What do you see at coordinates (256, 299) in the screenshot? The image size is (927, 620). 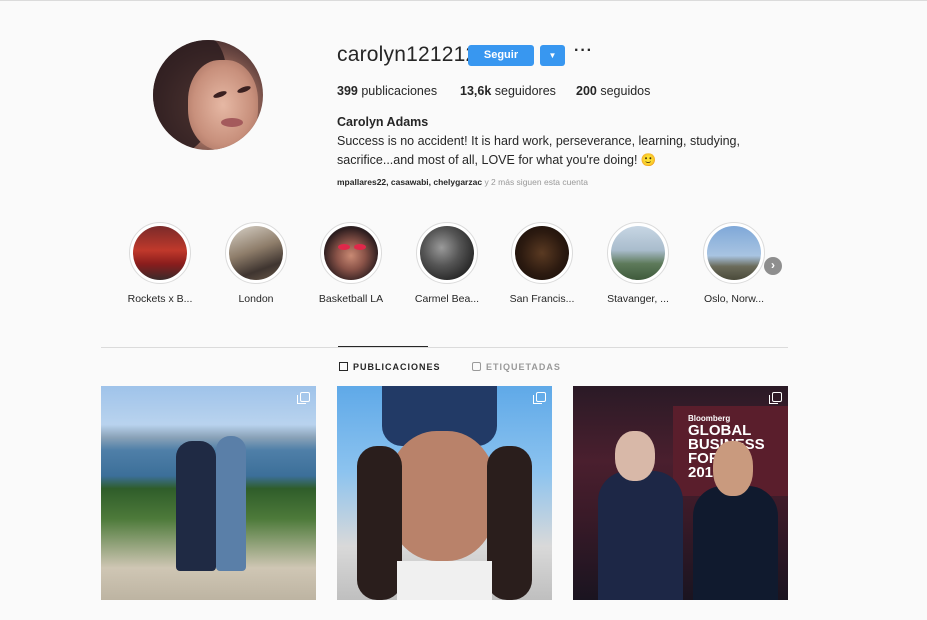 I see `highlight-label: London` at bounding box center [256, 299].